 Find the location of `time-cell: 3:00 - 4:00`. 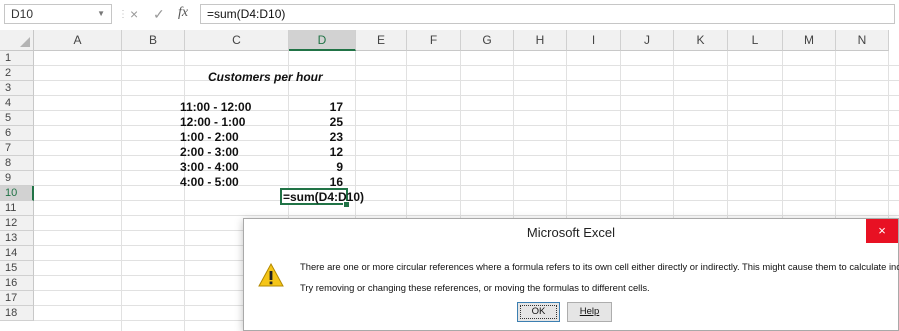

time-cell: 3:00 - 4:00 is located at coordinates (209, 167).